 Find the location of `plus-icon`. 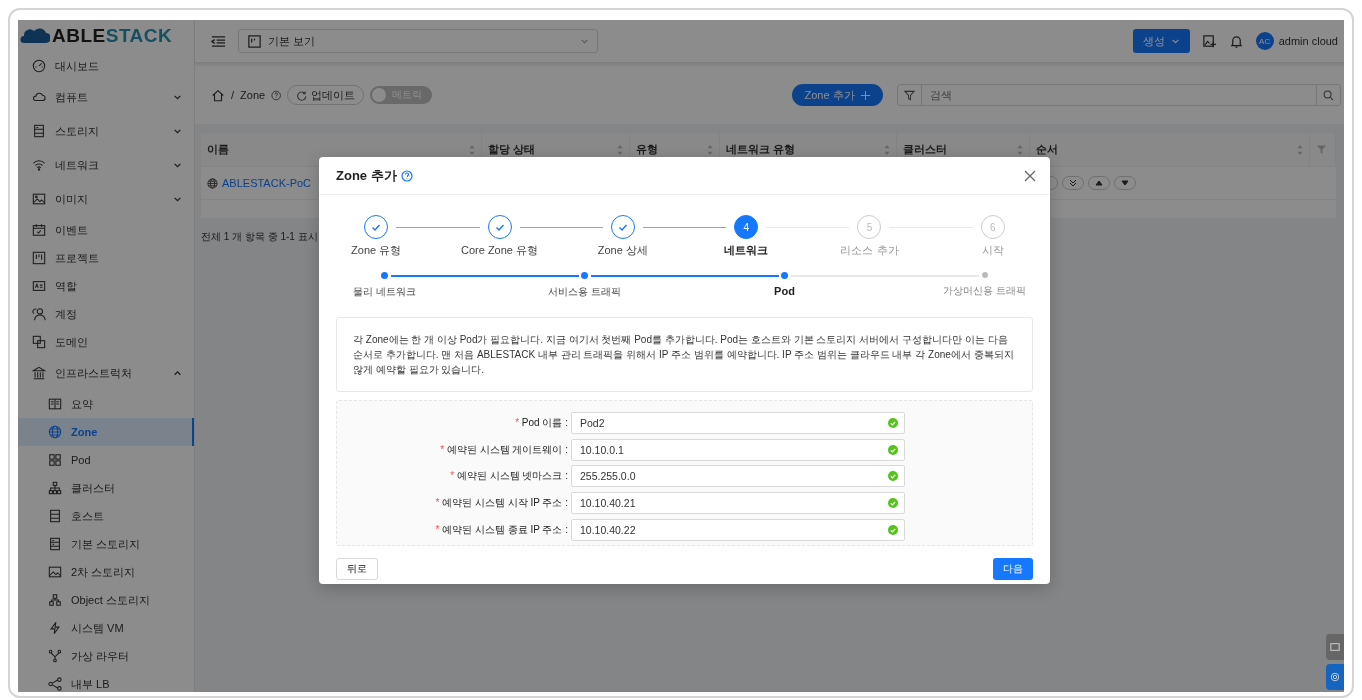

plus-icon is located at coordinates (865, 95).